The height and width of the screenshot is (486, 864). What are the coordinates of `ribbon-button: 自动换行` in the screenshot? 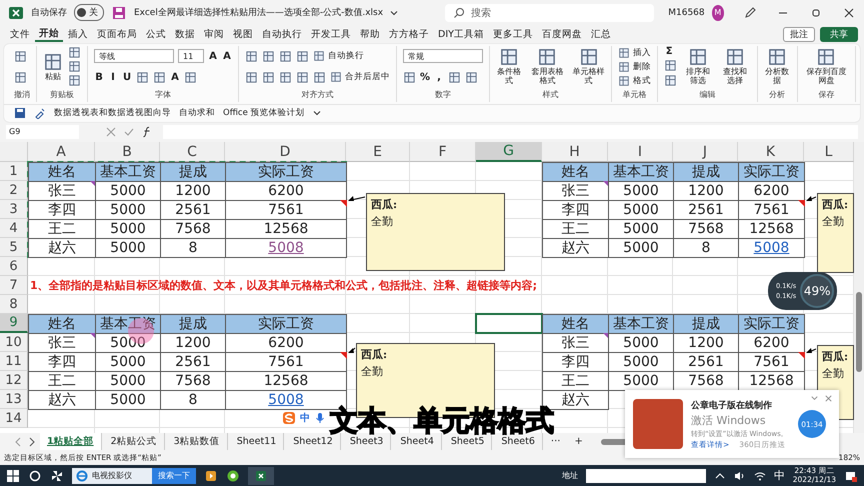 It's located at (338, 56).